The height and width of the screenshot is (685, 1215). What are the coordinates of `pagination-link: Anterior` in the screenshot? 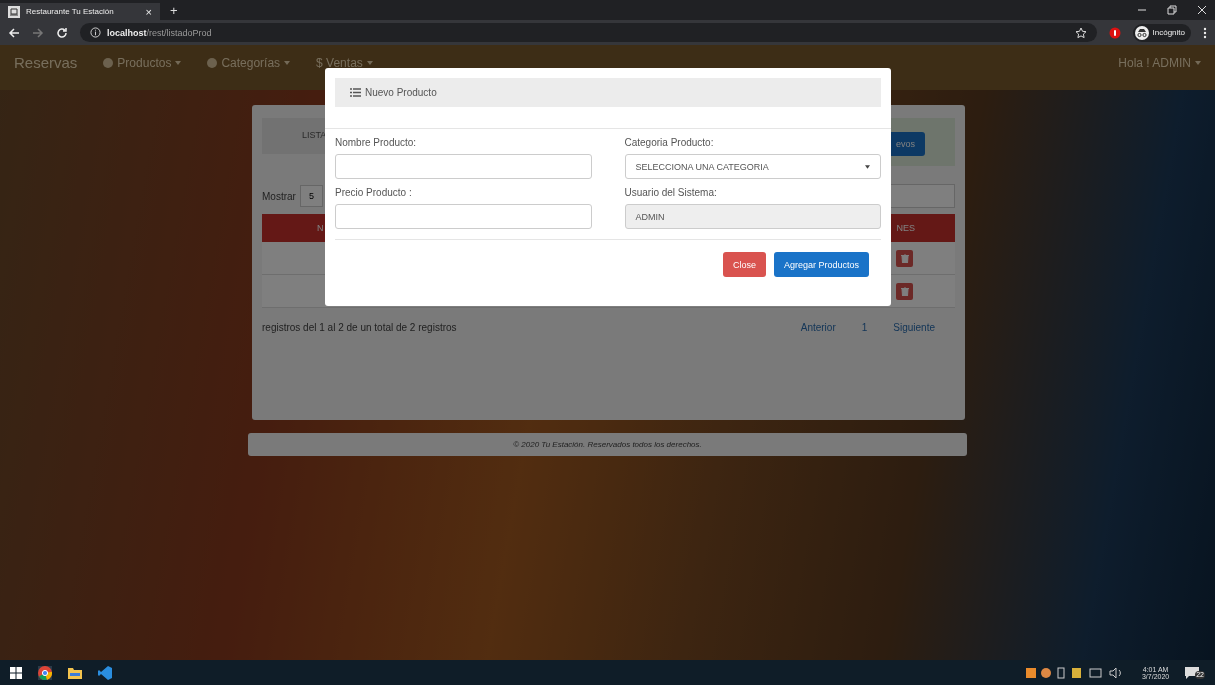 It's located at (818, 327).